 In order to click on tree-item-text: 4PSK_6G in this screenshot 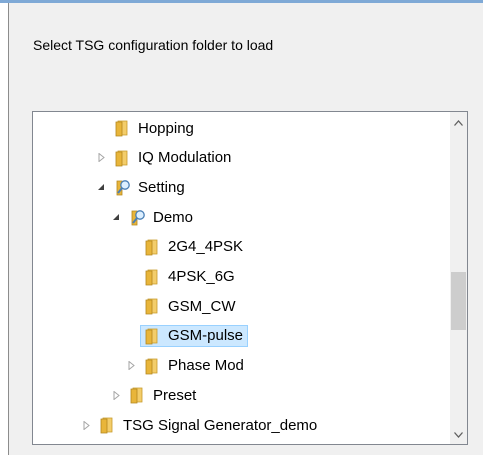, I will do `click(201, 276)`.